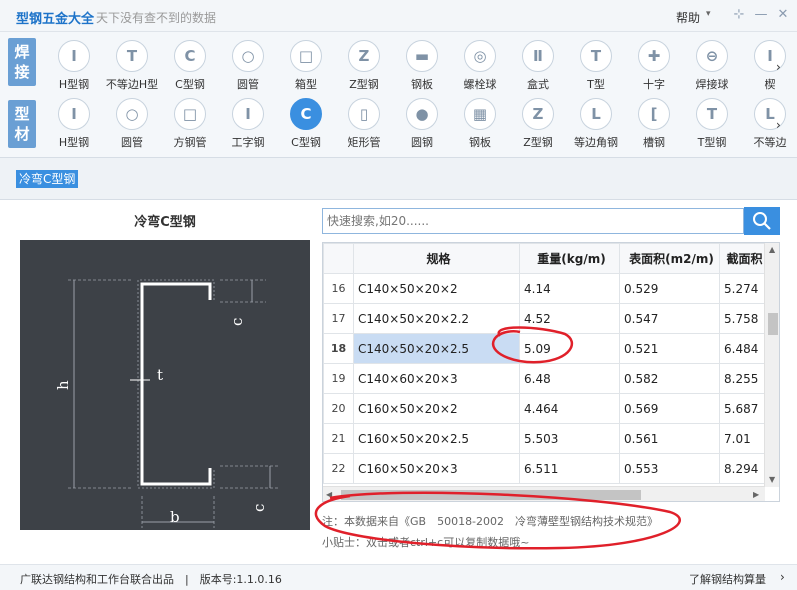 This screenshot has width=797, height=590. What do you see at coordinates (364, 127) in the screenshot?
I see `tool-row2-5: ▯ 矩形管` at bounding box center [364, 127].